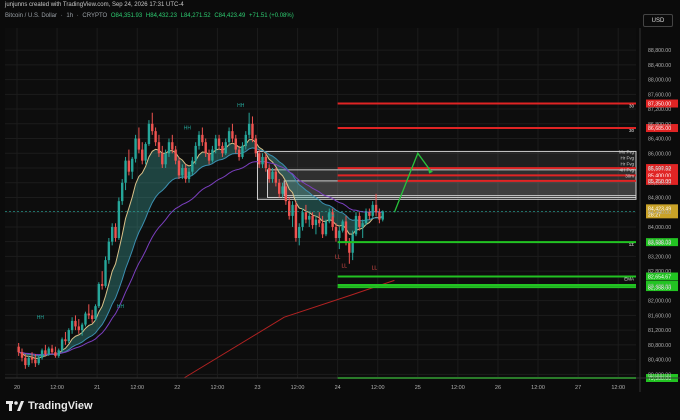 This screenshot has height=420, width=680. I want to click on tradingview-logo: TradingView, so click(49, 406).